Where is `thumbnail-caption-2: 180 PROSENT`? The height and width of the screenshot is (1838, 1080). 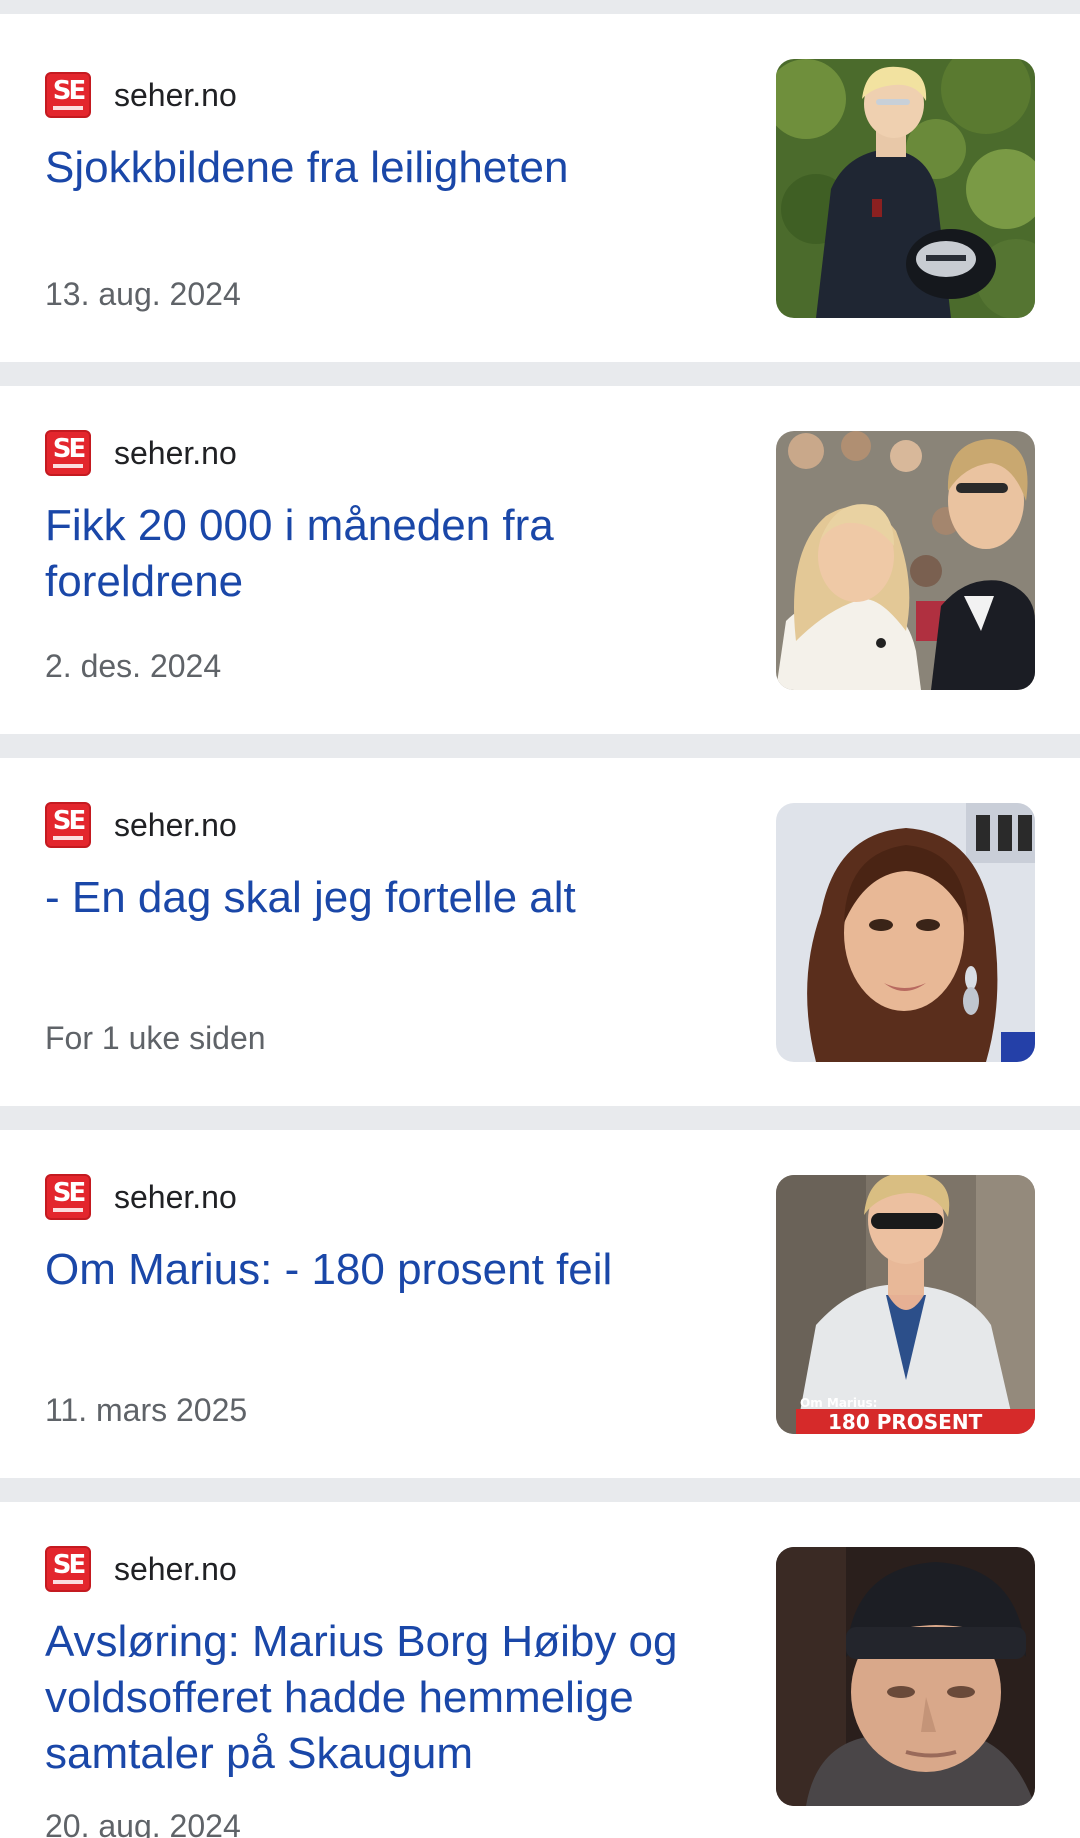 thumbnail-caption-2: 180 PROSENT is located at coordinates (905, 1422).